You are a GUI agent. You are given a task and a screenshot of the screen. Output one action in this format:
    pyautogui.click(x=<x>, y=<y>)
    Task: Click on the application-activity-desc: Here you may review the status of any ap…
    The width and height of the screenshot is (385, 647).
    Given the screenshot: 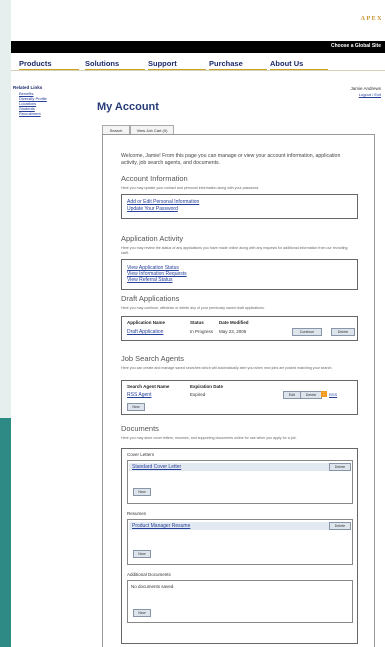 What is the action you would take?
    pyautogui.click(x=234, y=250)
    